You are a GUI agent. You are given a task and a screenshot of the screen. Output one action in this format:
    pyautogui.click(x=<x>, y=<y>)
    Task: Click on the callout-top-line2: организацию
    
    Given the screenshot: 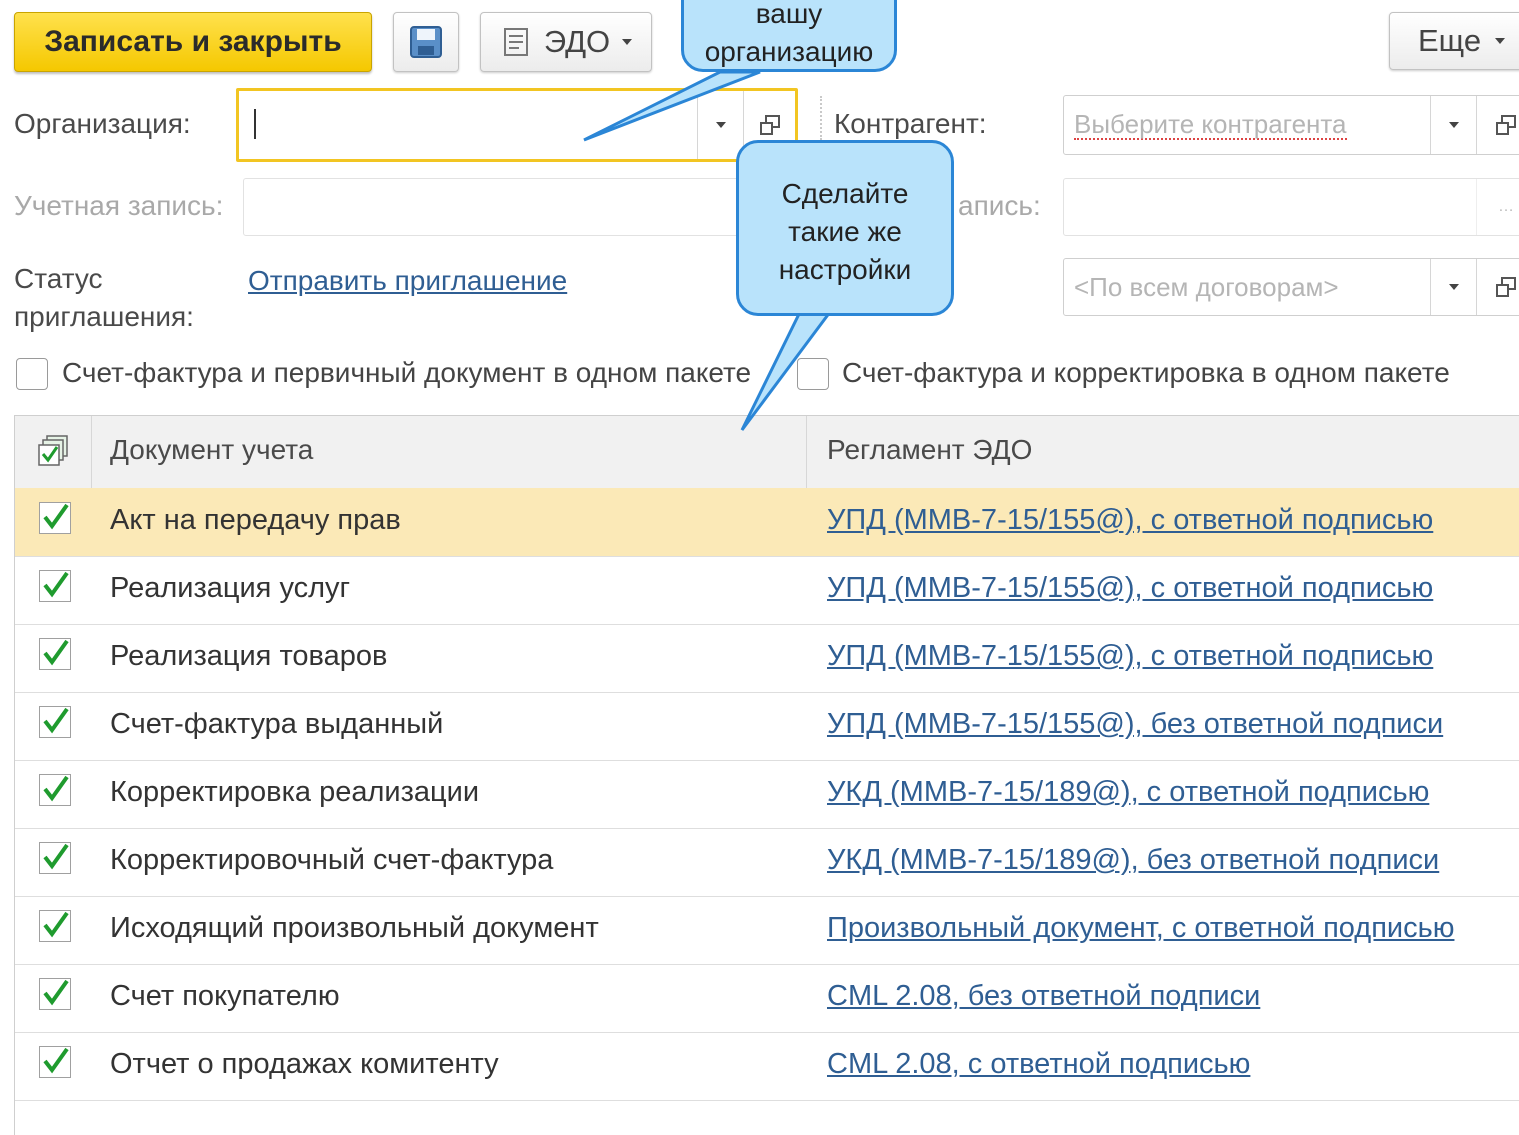 What is the action you would take?
    pyautogui.click(x=789, y=51)
    